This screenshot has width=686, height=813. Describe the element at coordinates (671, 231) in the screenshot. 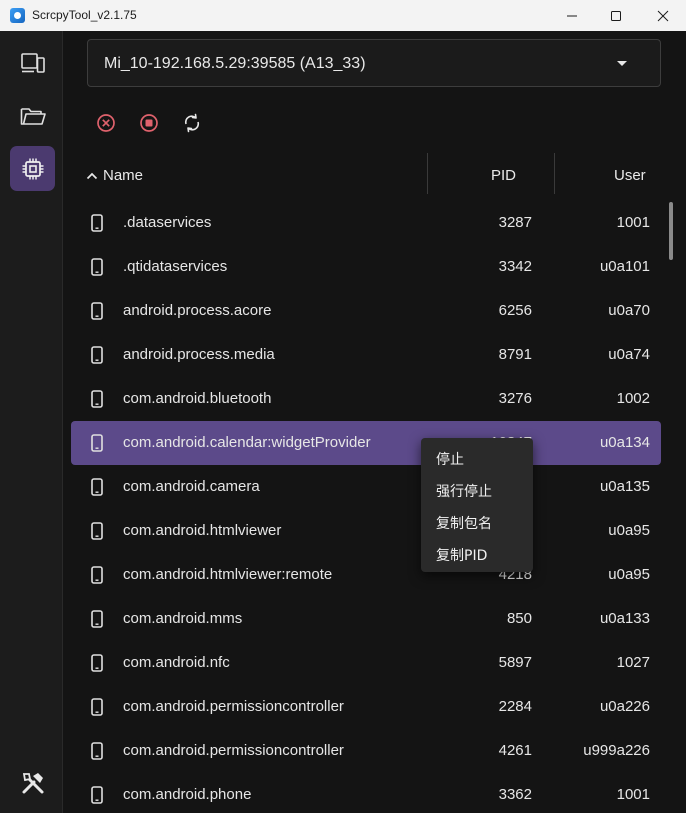

I see `scrollbar-thumb` at that location.